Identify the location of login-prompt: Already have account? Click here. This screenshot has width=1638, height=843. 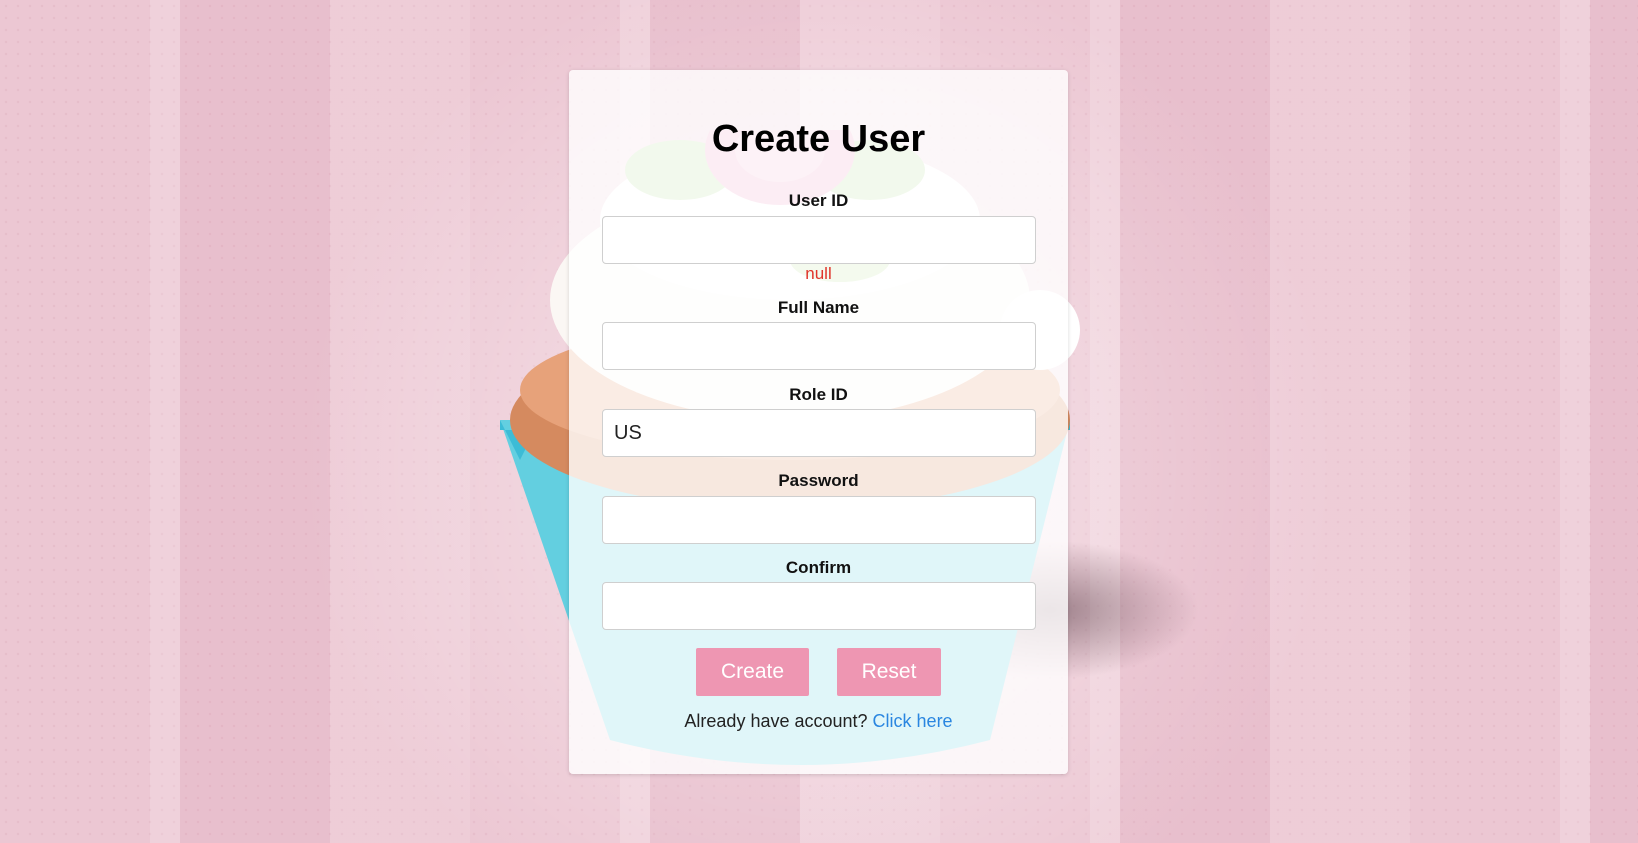
(818, 721).